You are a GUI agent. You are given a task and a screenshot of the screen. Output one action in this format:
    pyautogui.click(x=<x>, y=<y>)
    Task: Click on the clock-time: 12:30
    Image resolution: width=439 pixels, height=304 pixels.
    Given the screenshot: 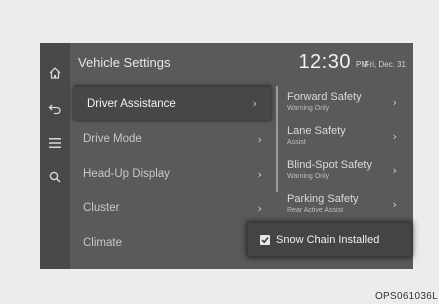 What is the action you would take?
    pyautogui.click(x=324, y=62)
    